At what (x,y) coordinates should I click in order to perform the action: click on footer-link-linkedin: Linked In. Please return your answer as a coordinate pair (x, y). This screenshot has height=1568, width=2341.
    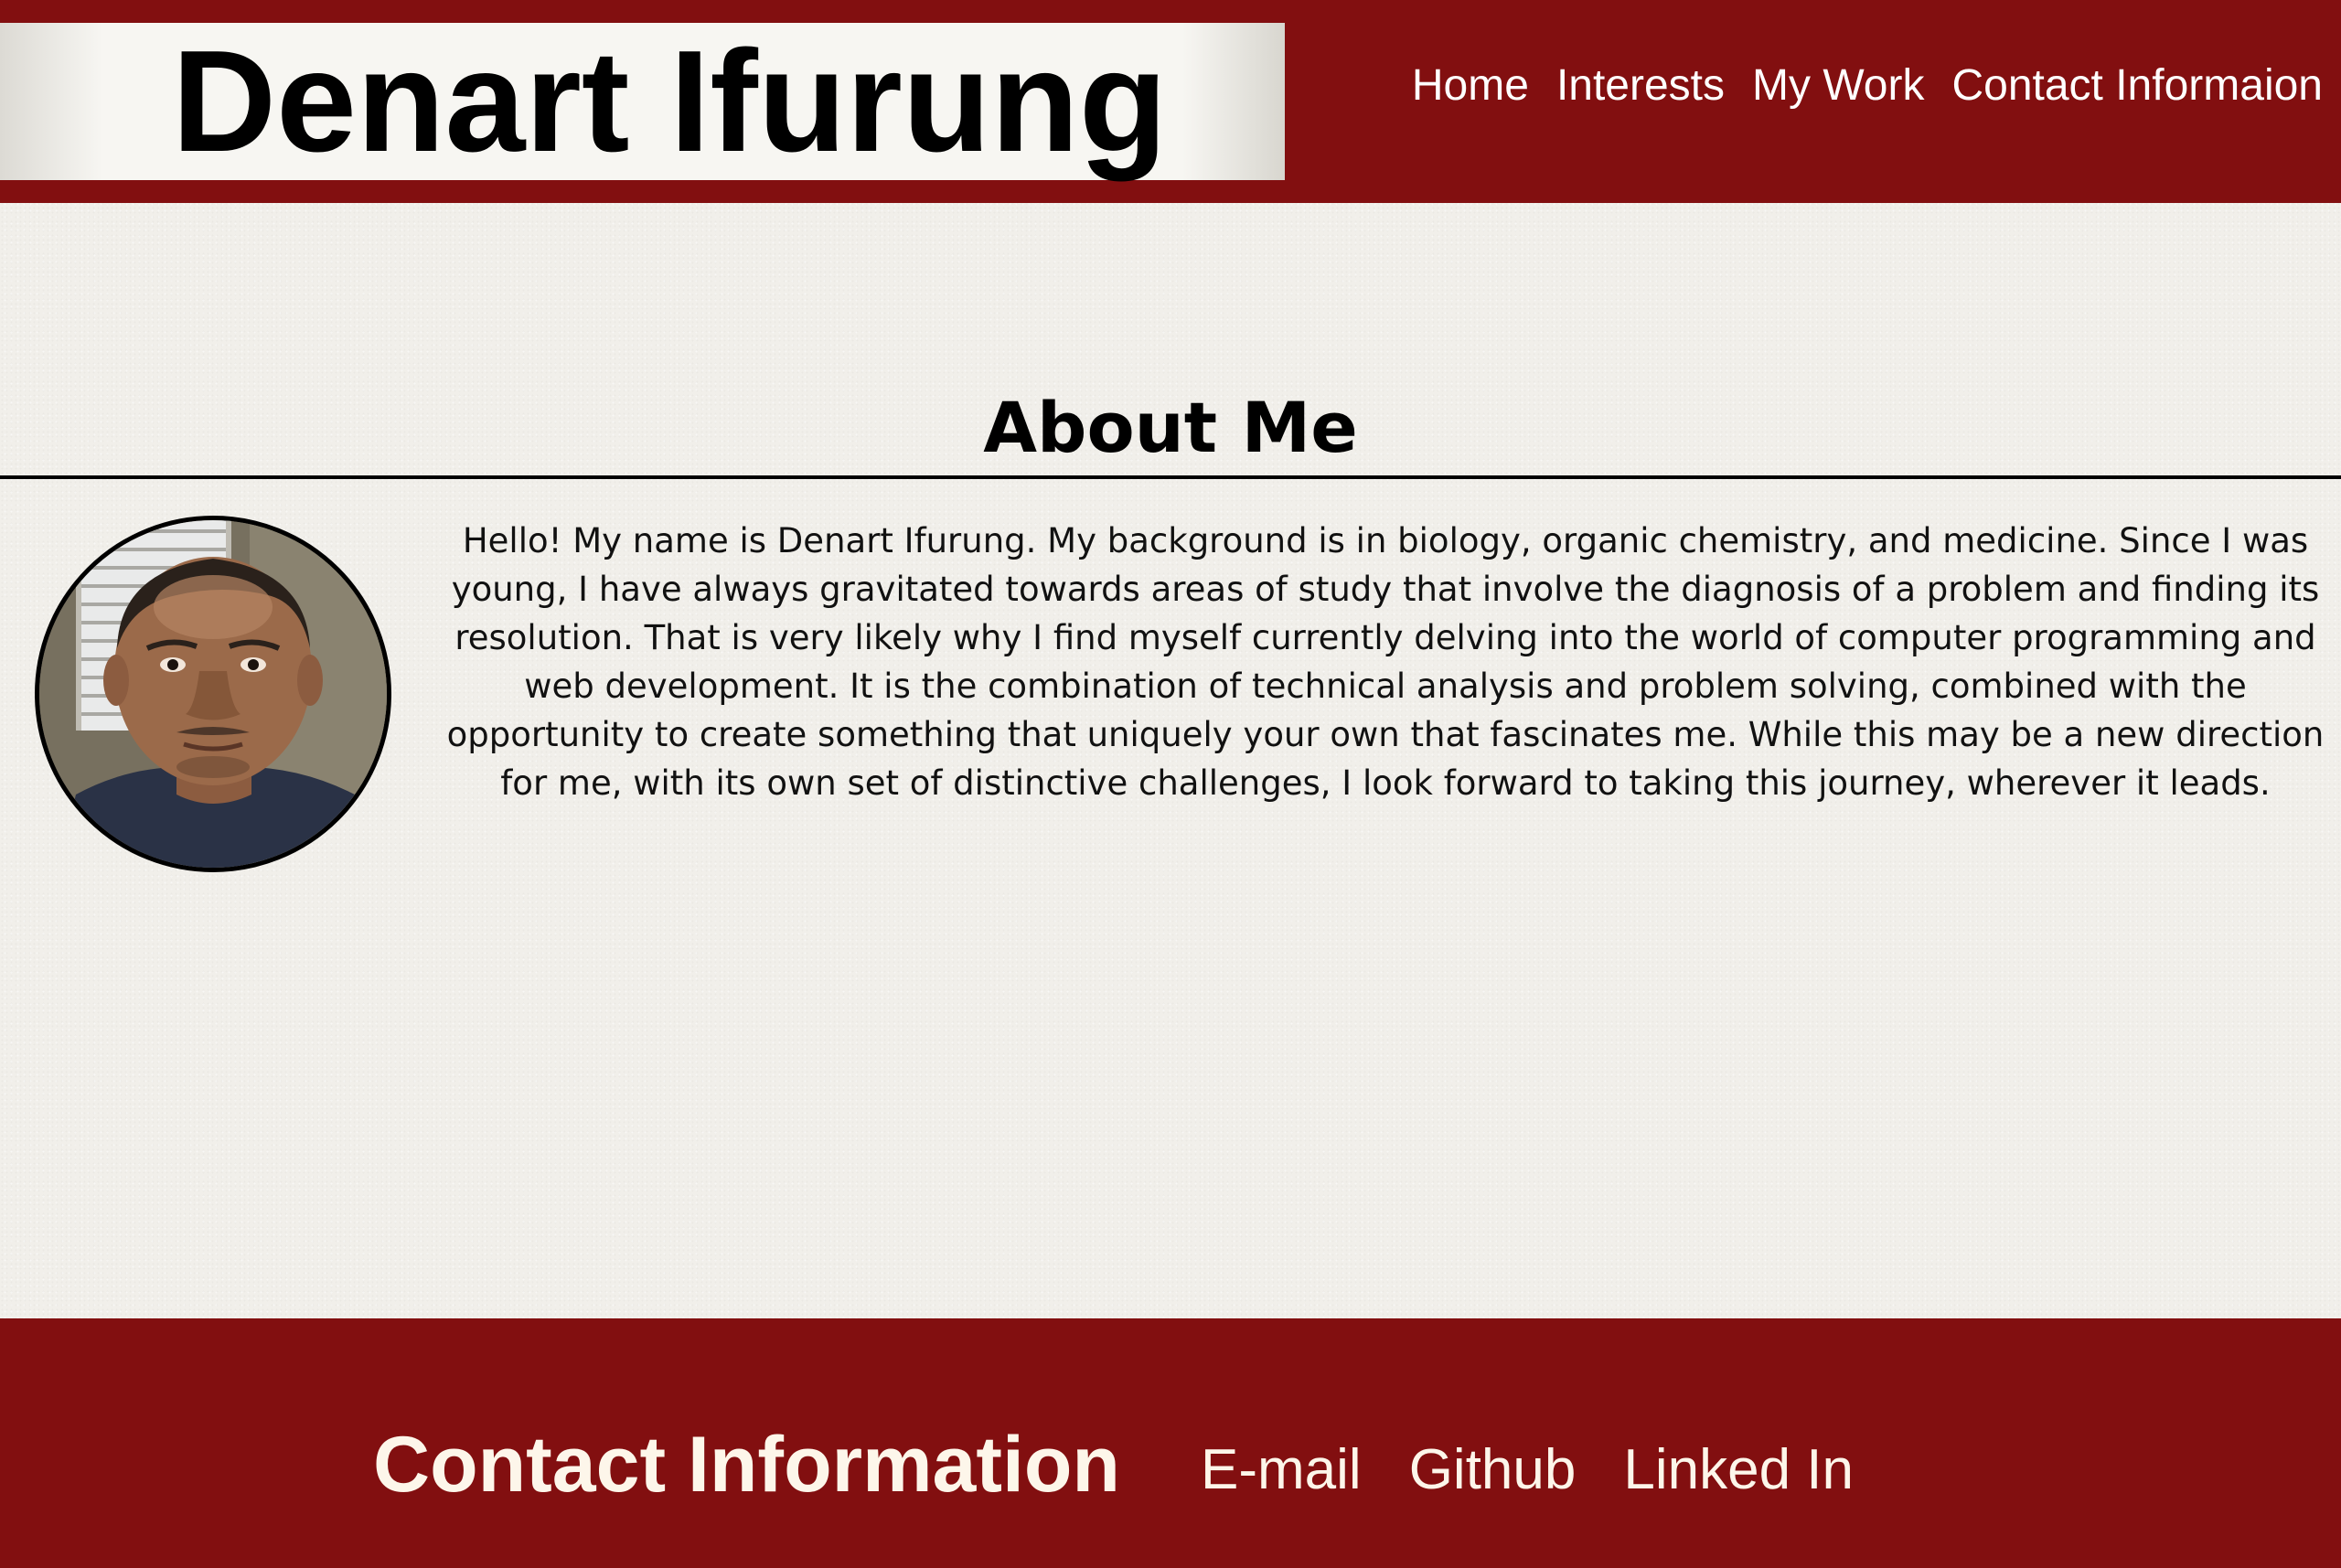
    Looking at the image, I should click on (1738, 1470).